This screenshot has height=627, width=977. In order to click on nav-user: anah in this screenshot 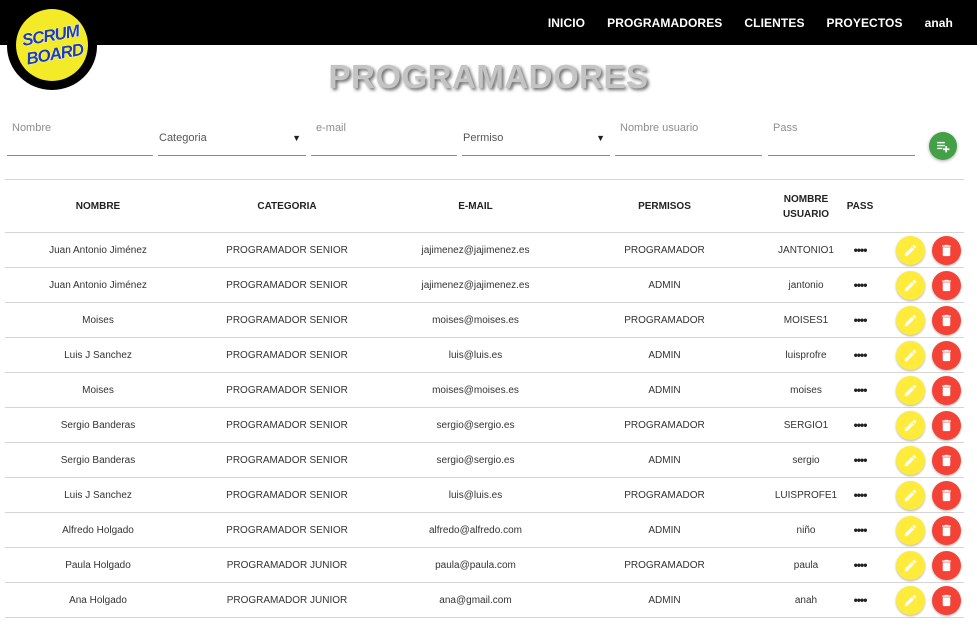, I will do `click(939, 23)`.